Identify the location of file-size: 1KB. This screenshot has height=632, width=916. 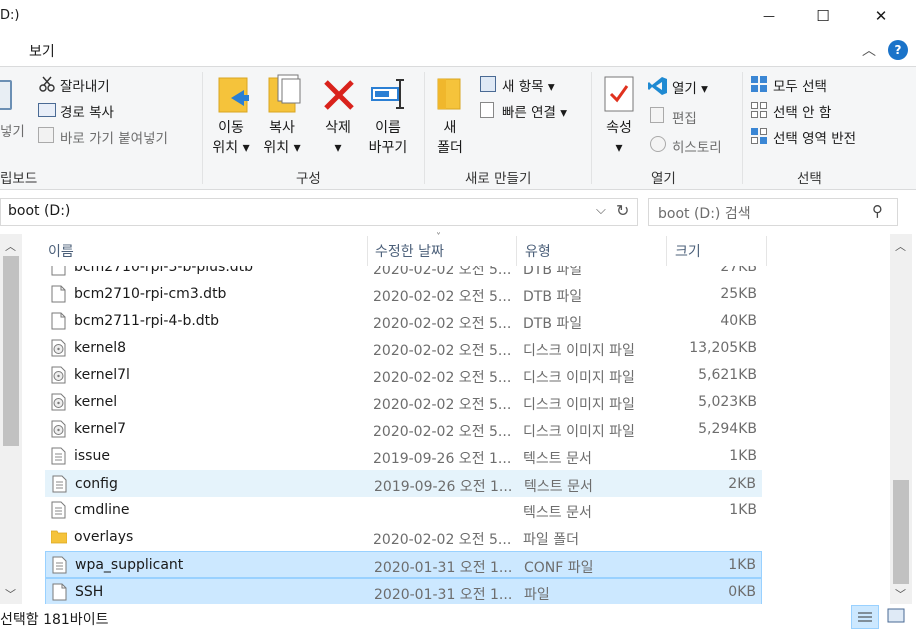
(742, 565).